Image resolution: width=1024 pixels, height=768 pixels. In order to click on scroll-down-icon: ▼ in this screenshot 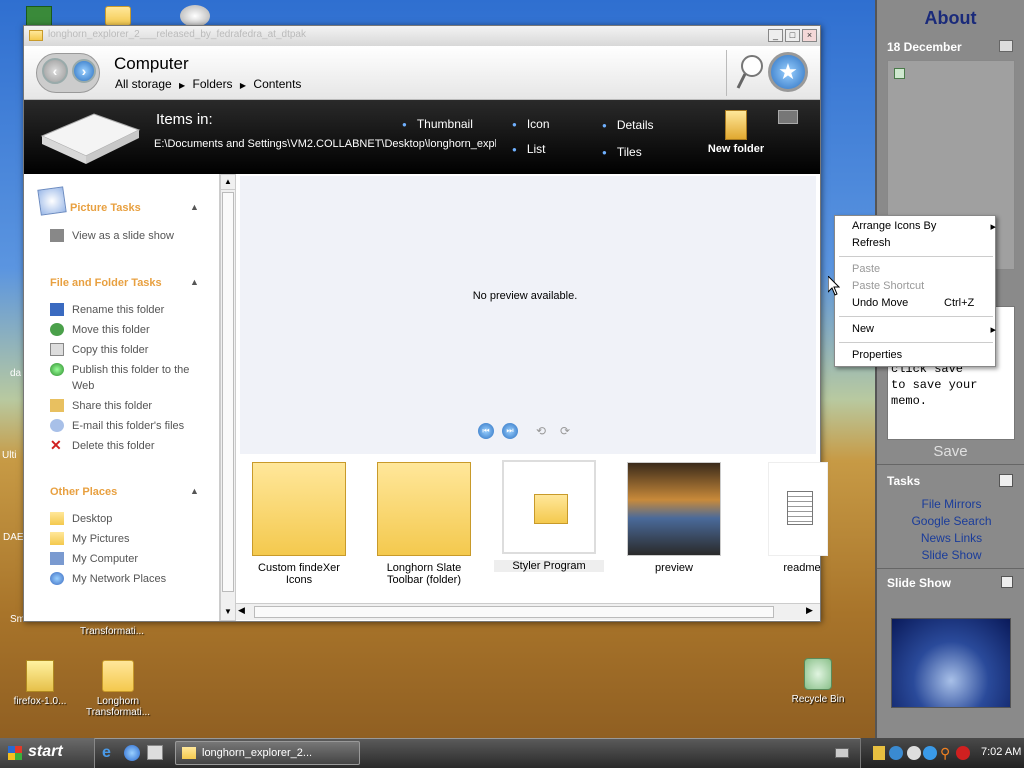, I will do `click(228, 612)`.